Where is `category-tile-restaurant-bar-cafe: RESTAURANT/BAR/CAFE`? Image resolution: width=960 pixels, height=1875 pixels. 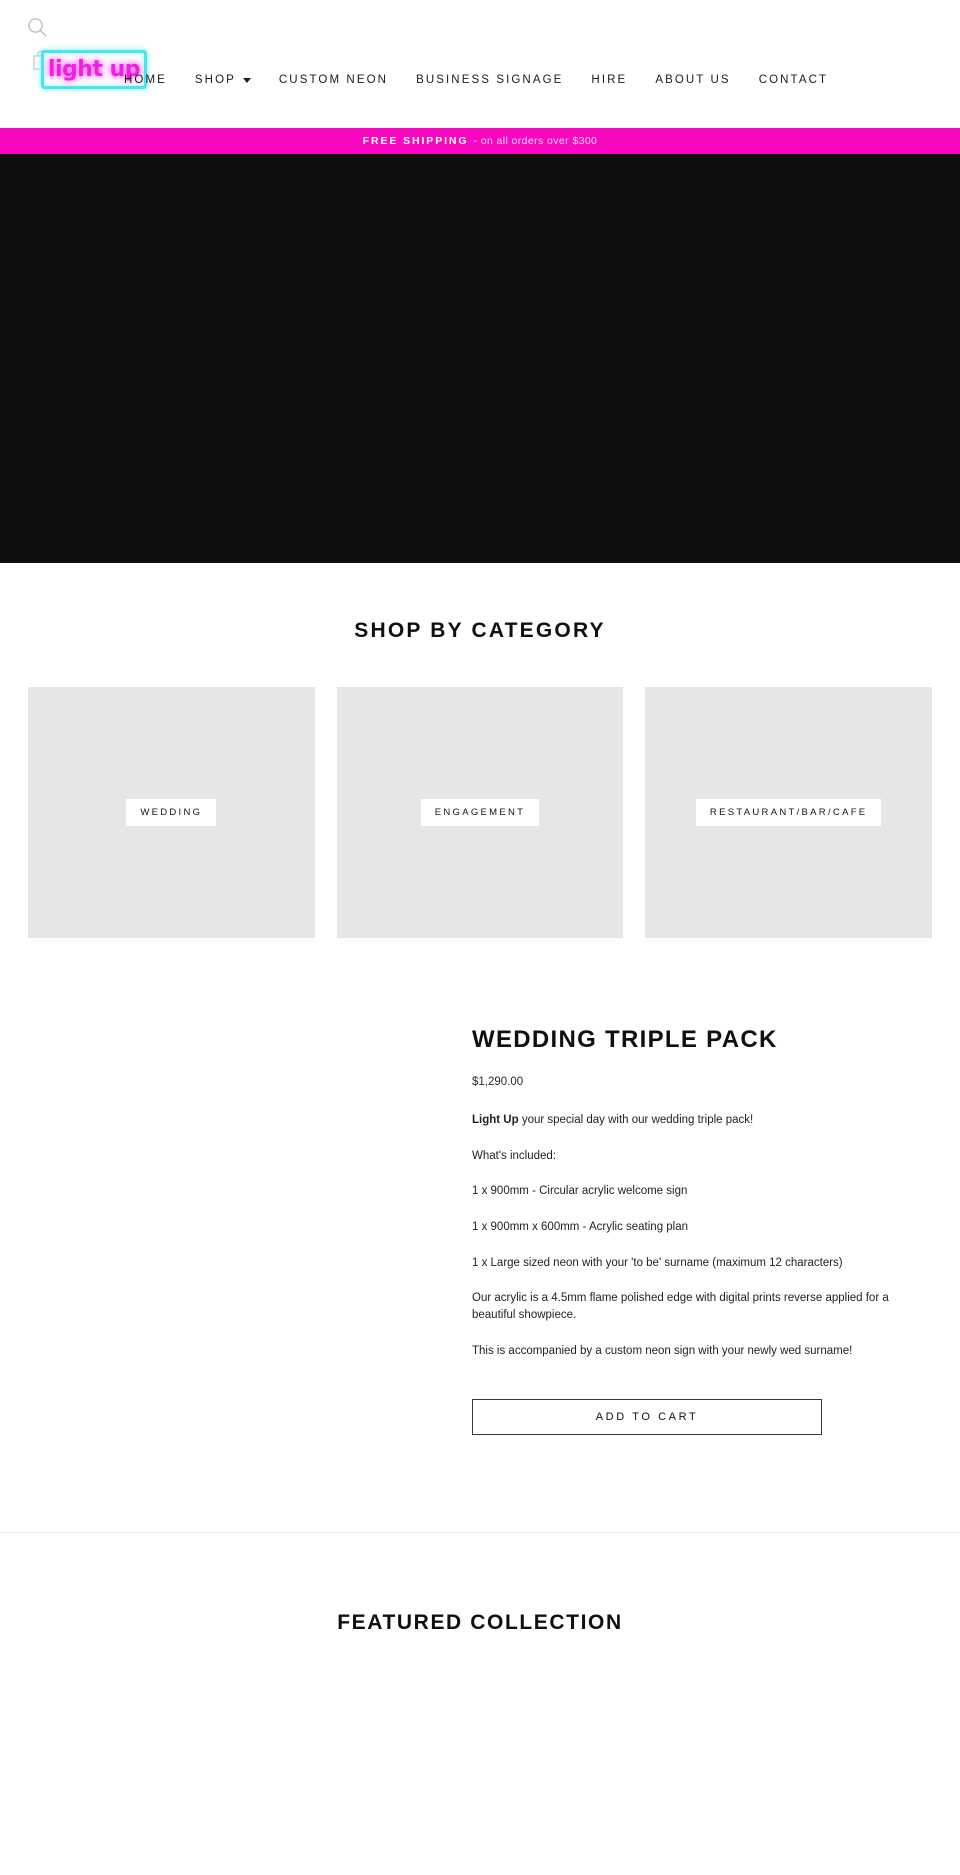
category-tile-restaurant-bar-cafe: RESTAURANT/BAR/CAFE is located at coordinates (789, 812).